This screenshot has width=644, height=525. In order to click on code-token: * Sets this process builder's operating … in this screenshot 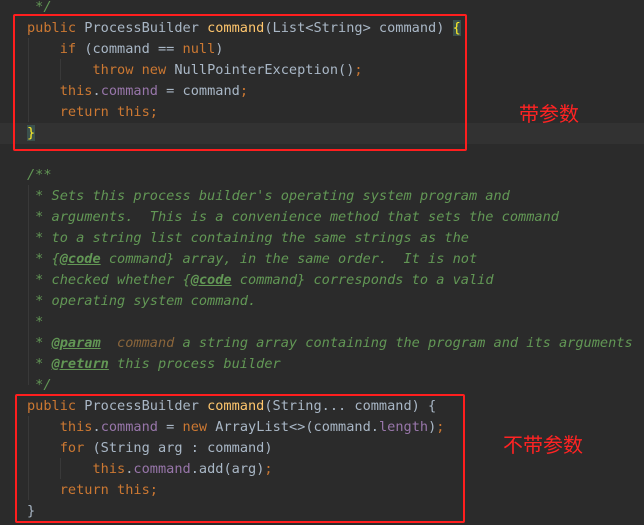, I will do `click(268, 196)`.